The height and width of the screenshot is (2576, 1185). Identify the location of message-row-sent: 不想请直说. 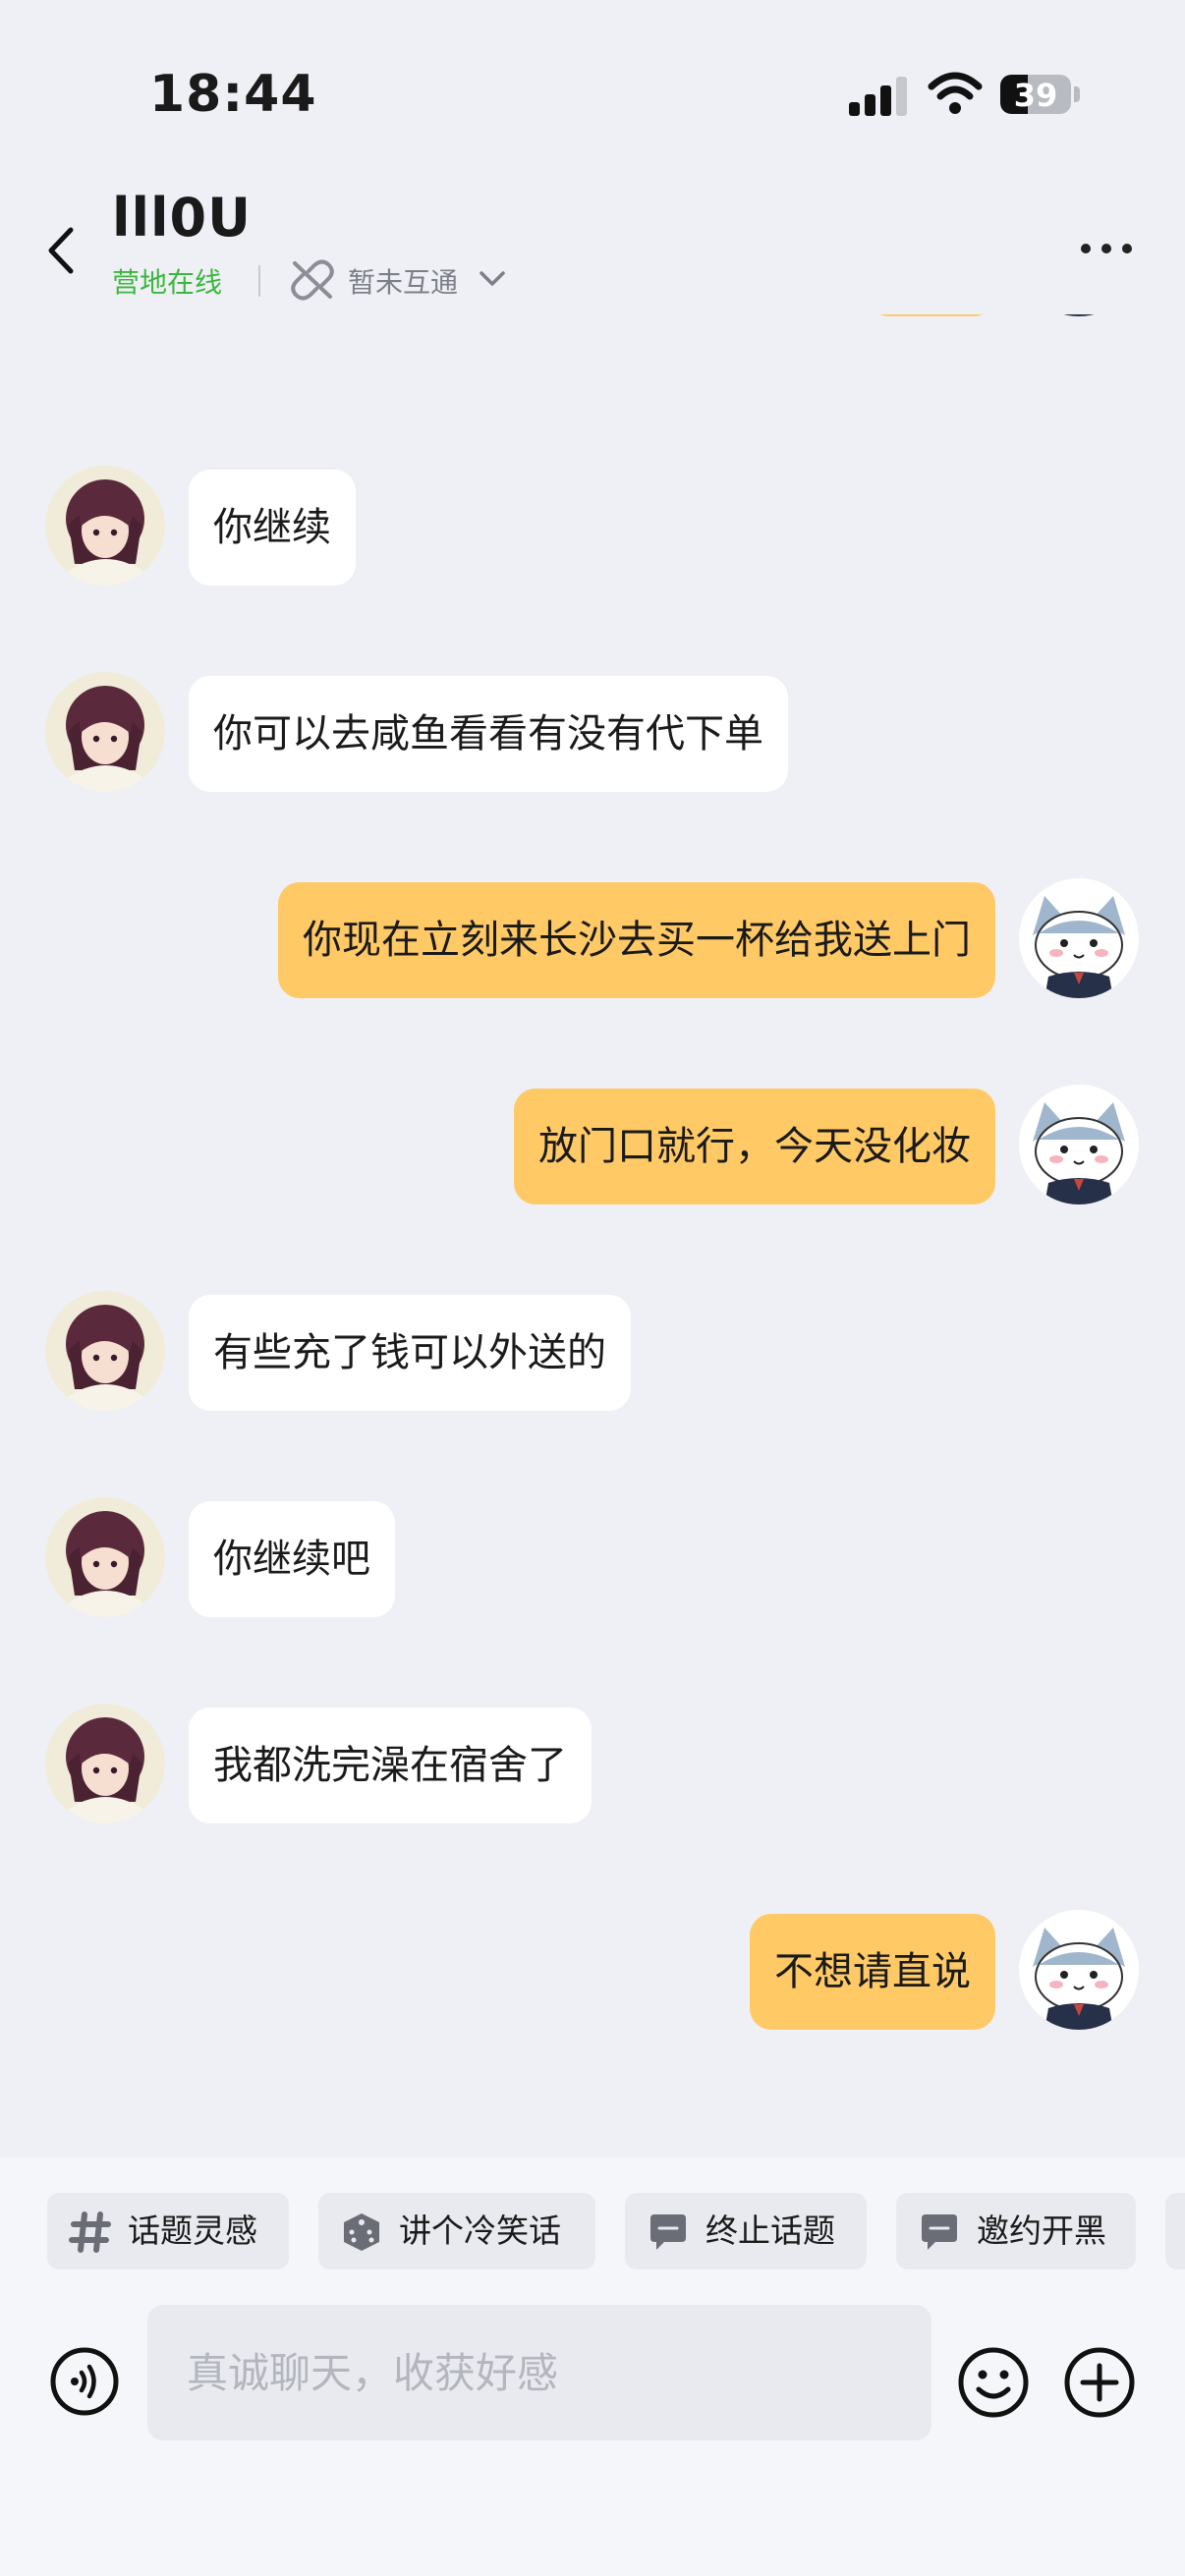
(592, 1971).